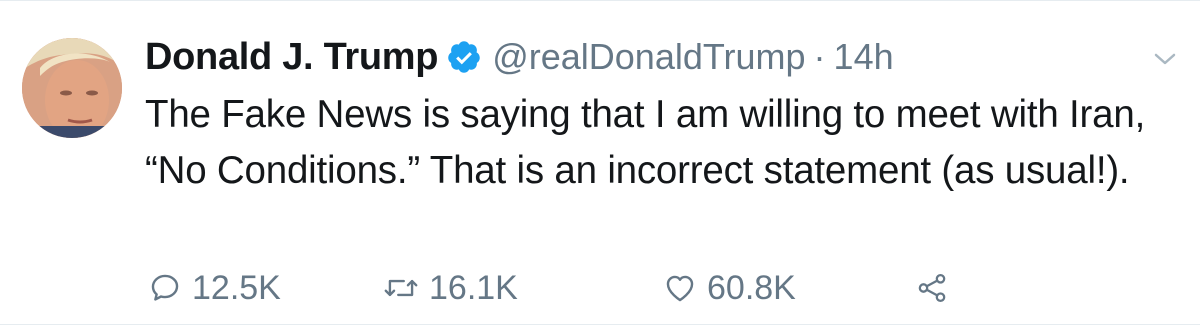 The height and width of the screenshot is (325, 1200). Describe the element at coordinates (292, 57) in the screenshot. I see `author-name: Donald J. Trump` at that location.